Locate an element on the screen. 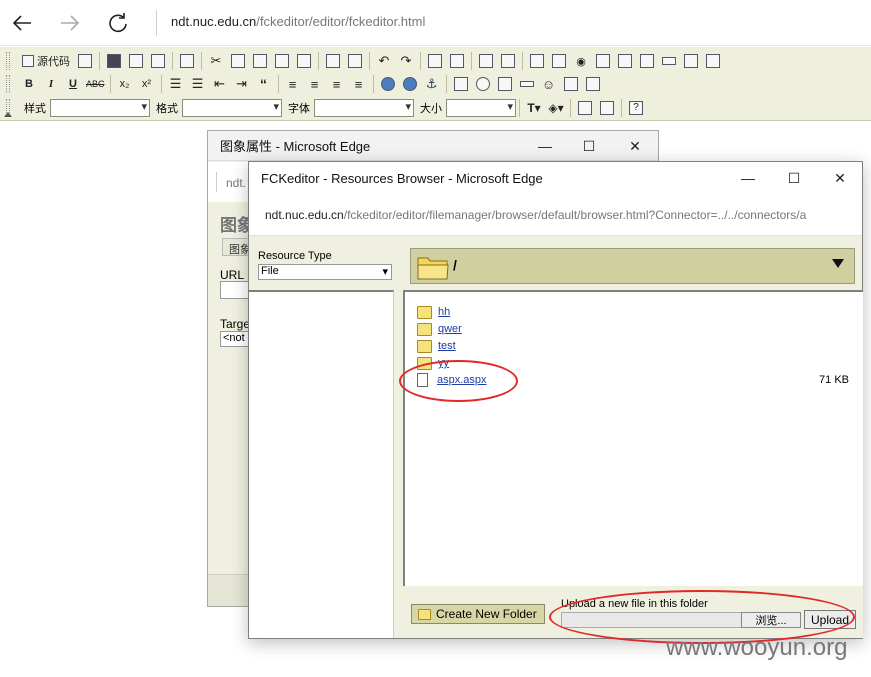 The width and height of the screenshot is (871, 677). image-button-button is located at coordinates (691, 61).